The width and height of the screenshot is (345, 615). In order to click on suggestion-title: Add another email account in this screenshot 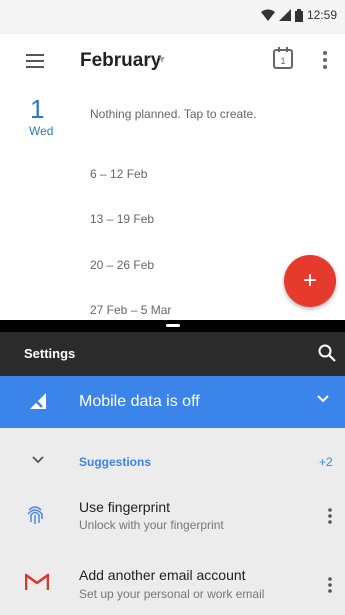, I will do `click(162, 575)`.